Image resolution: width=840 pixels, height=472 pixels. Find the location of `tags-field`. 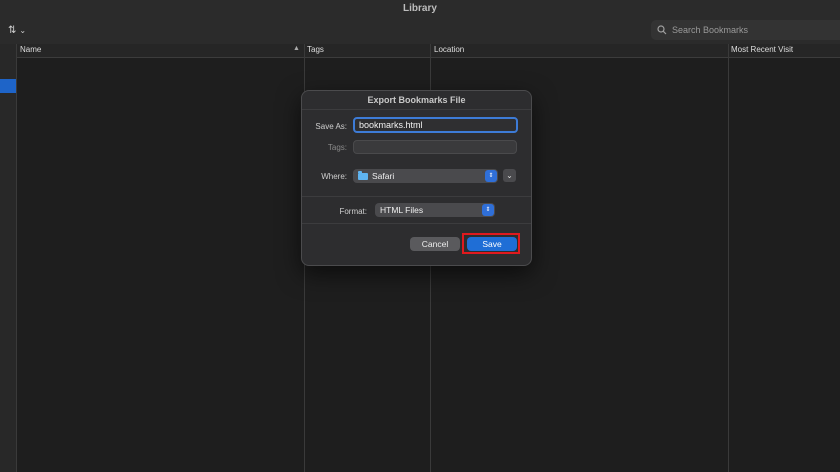

tags-field is located at coordinates (435, 147).